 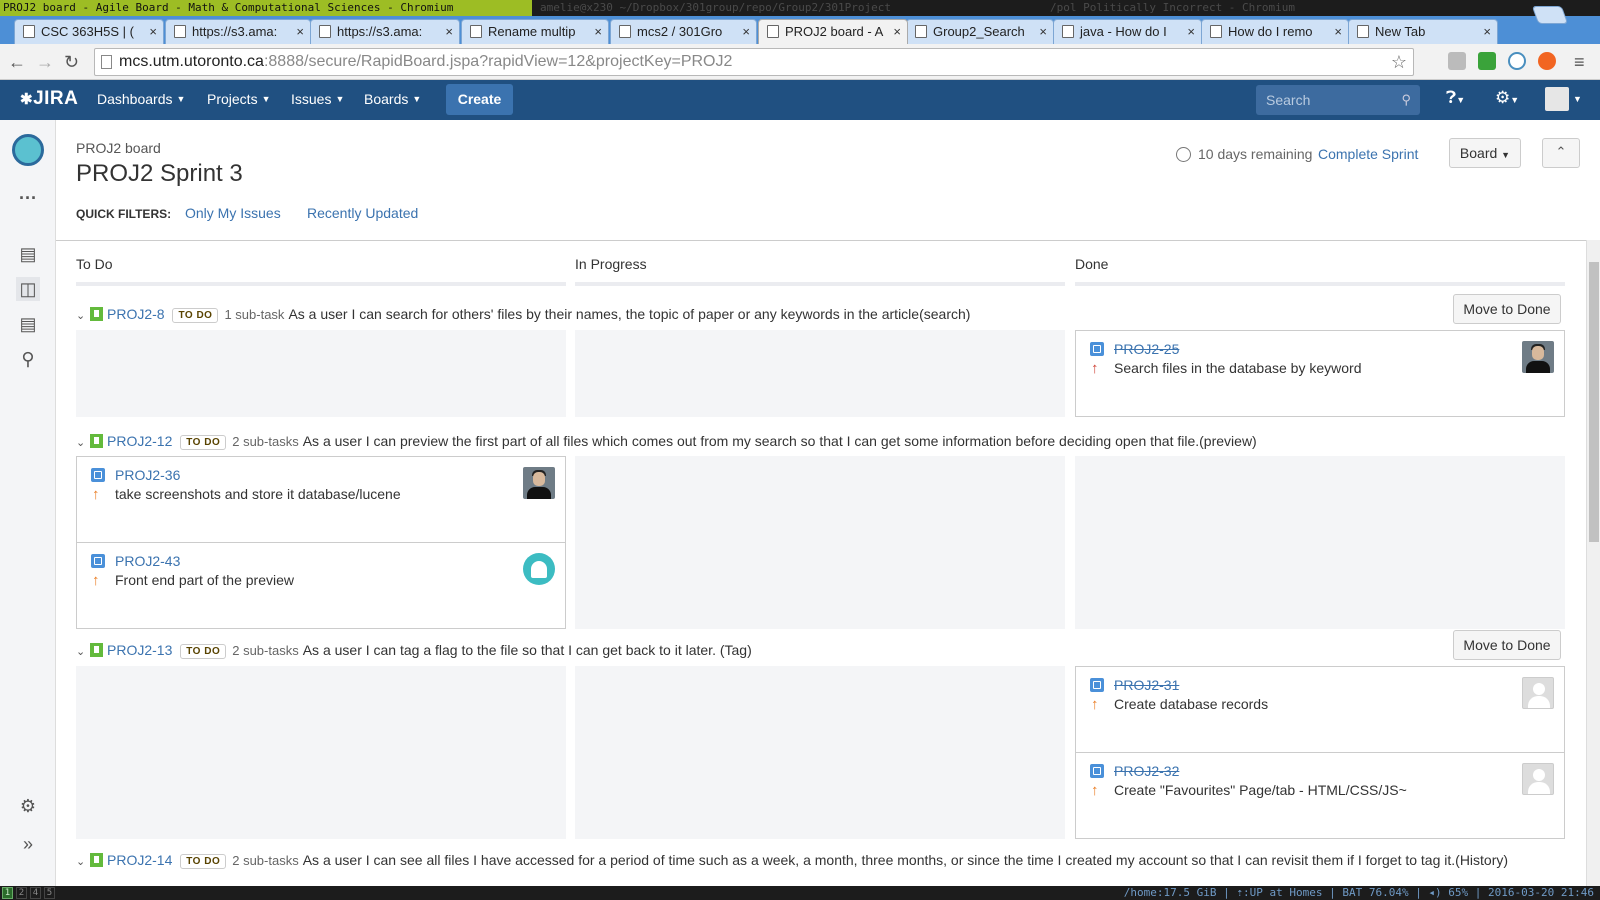 I want to click on issue-key: PROJ2-14, so click(x=139, y=860).